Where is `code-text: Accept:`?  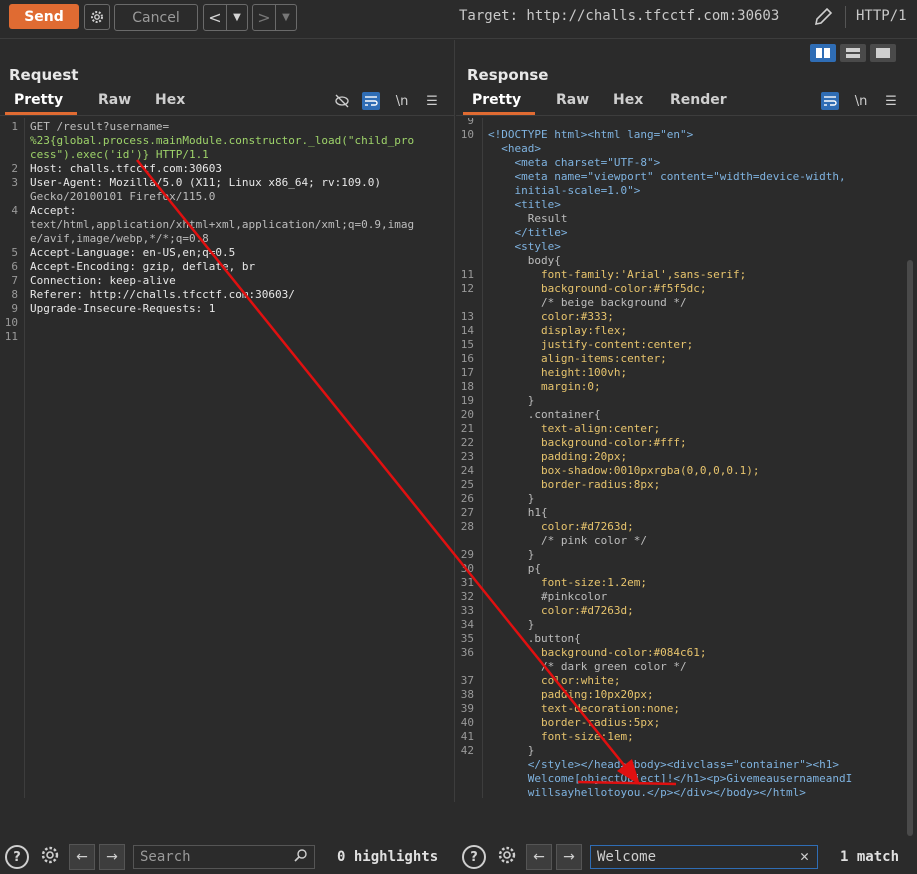 code-text: Accept: is located at coordinates (53, 210).